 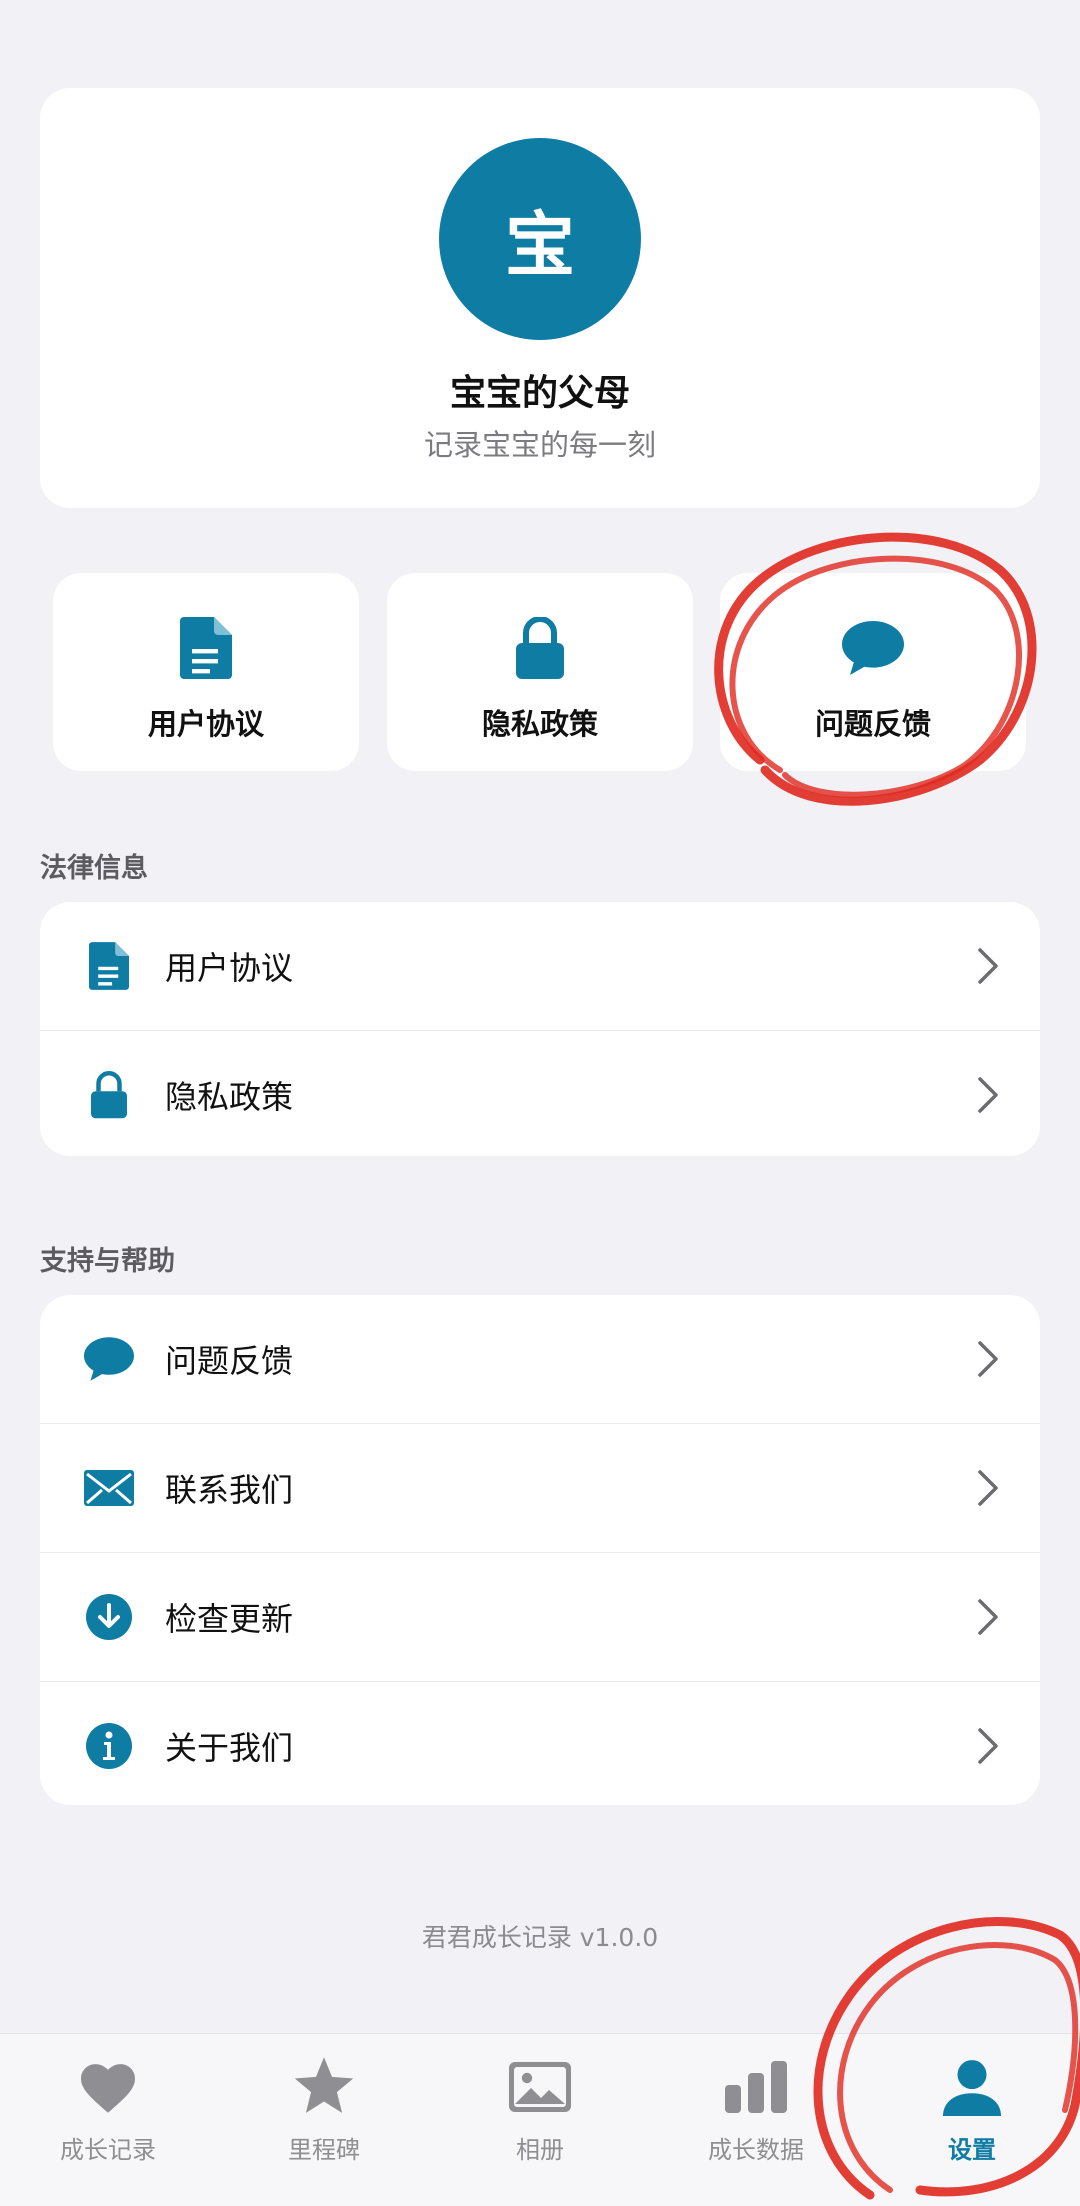 I want to click on profile-name: 宝宝的父母, so click(x=539, y=393).